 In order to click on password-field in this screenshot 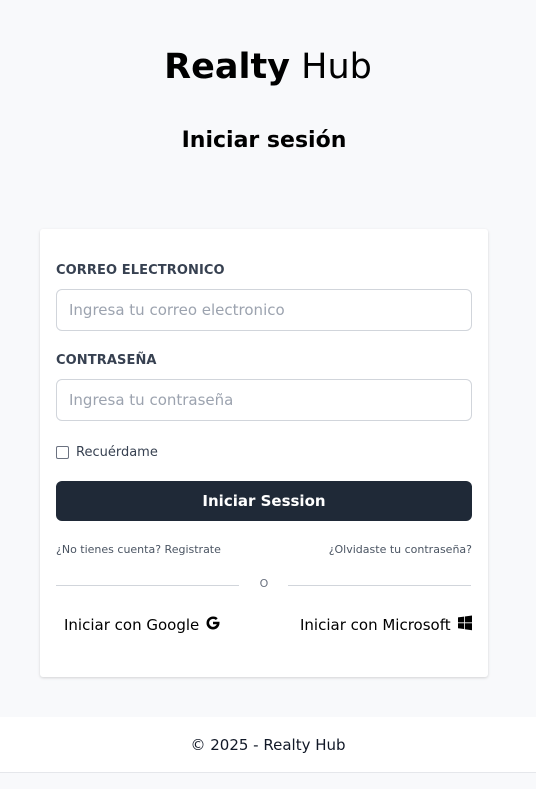, I will do `click(264, 400)`.